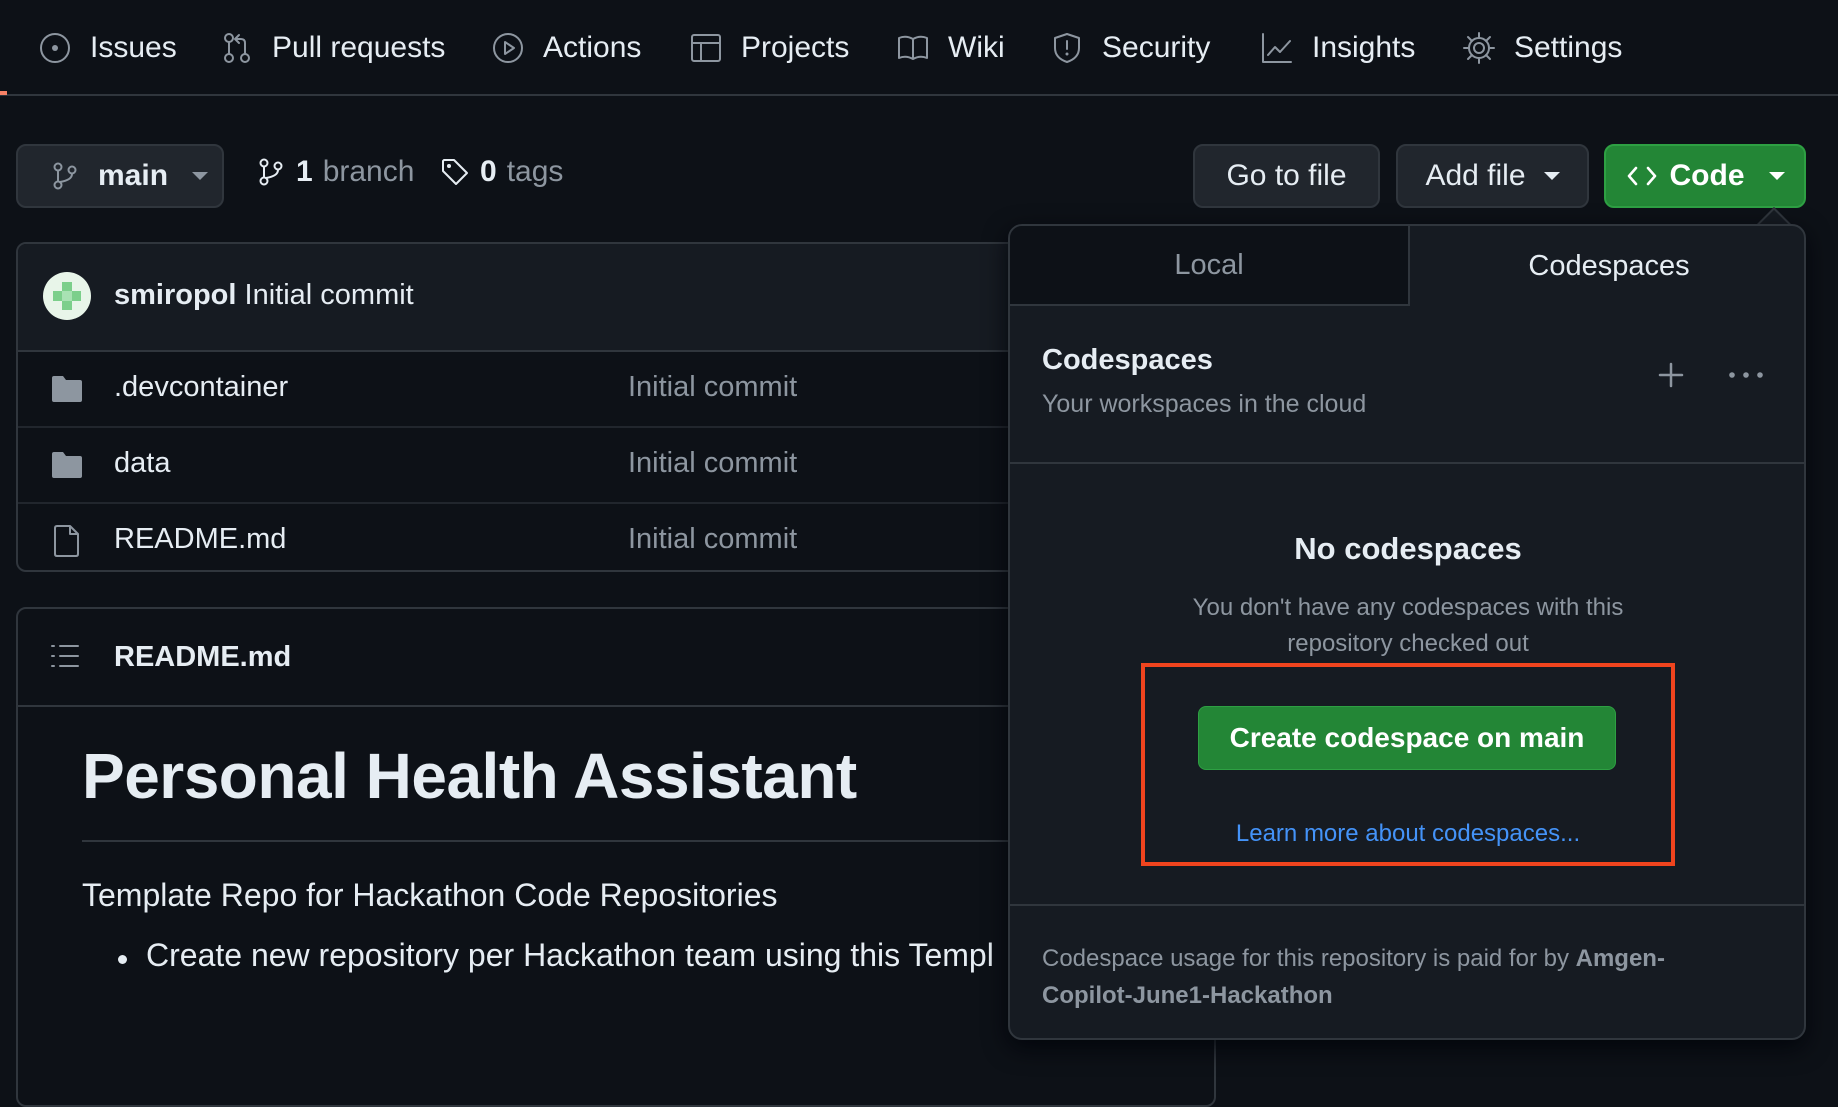 The width and height of the screenshot is (1838, 1107). What do you see at coordinates (1408, 548) in the screenshot?
I see `empty-state-title: No codespaces` at bounding box center [1408, 548].